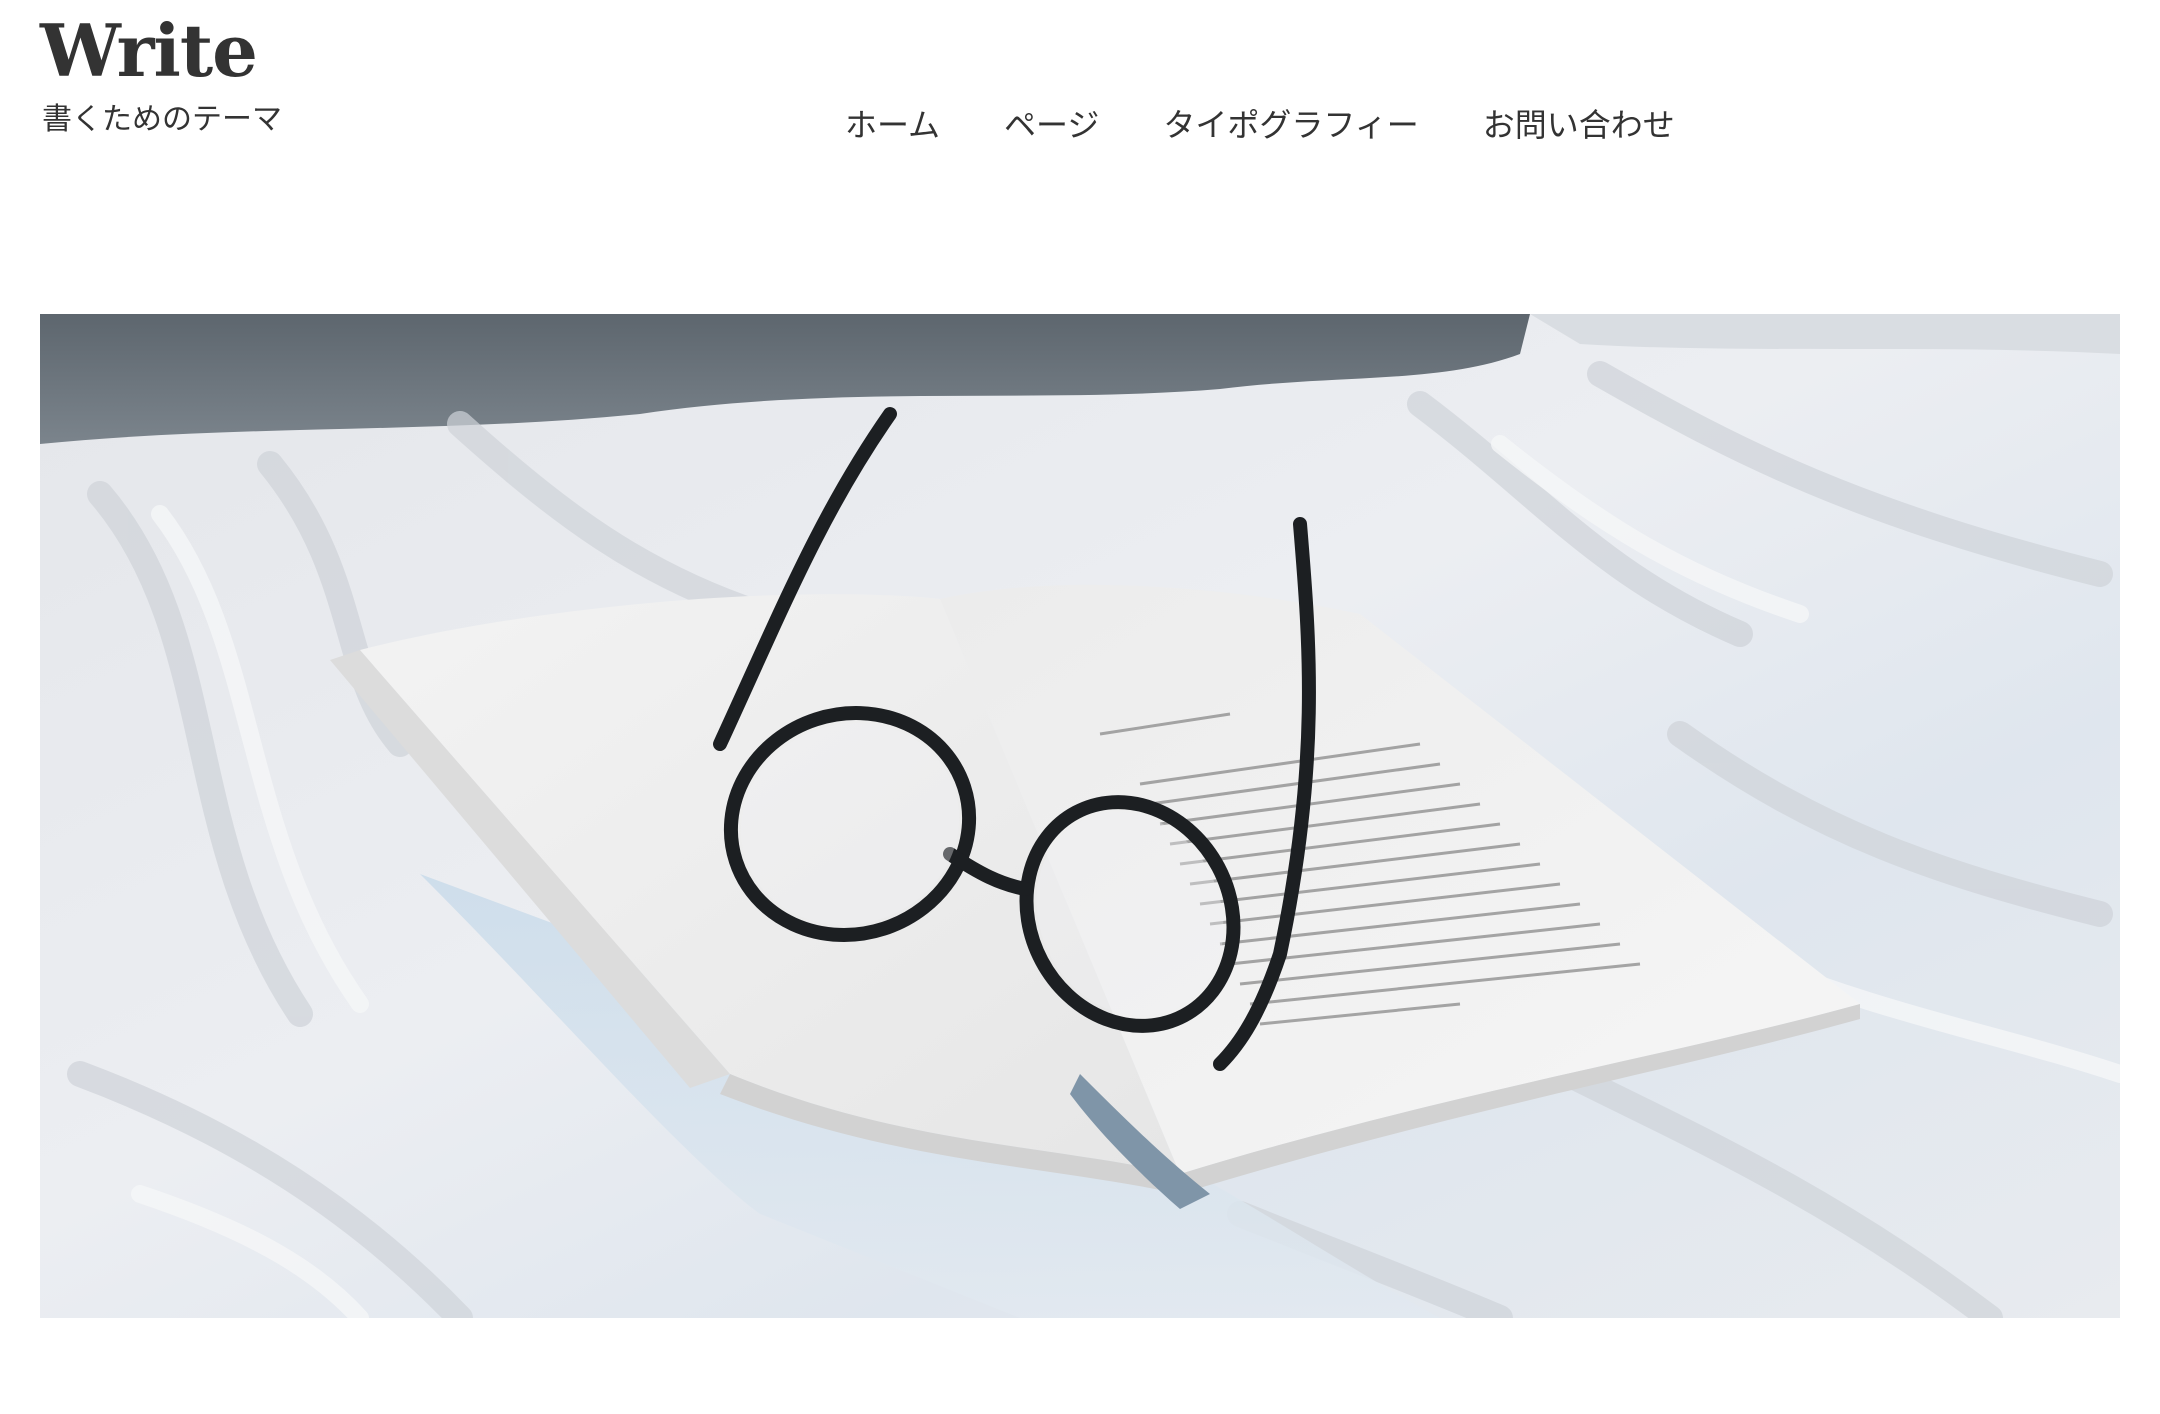  I want to click on nav-item-page: ページ, so click(1051, 125).